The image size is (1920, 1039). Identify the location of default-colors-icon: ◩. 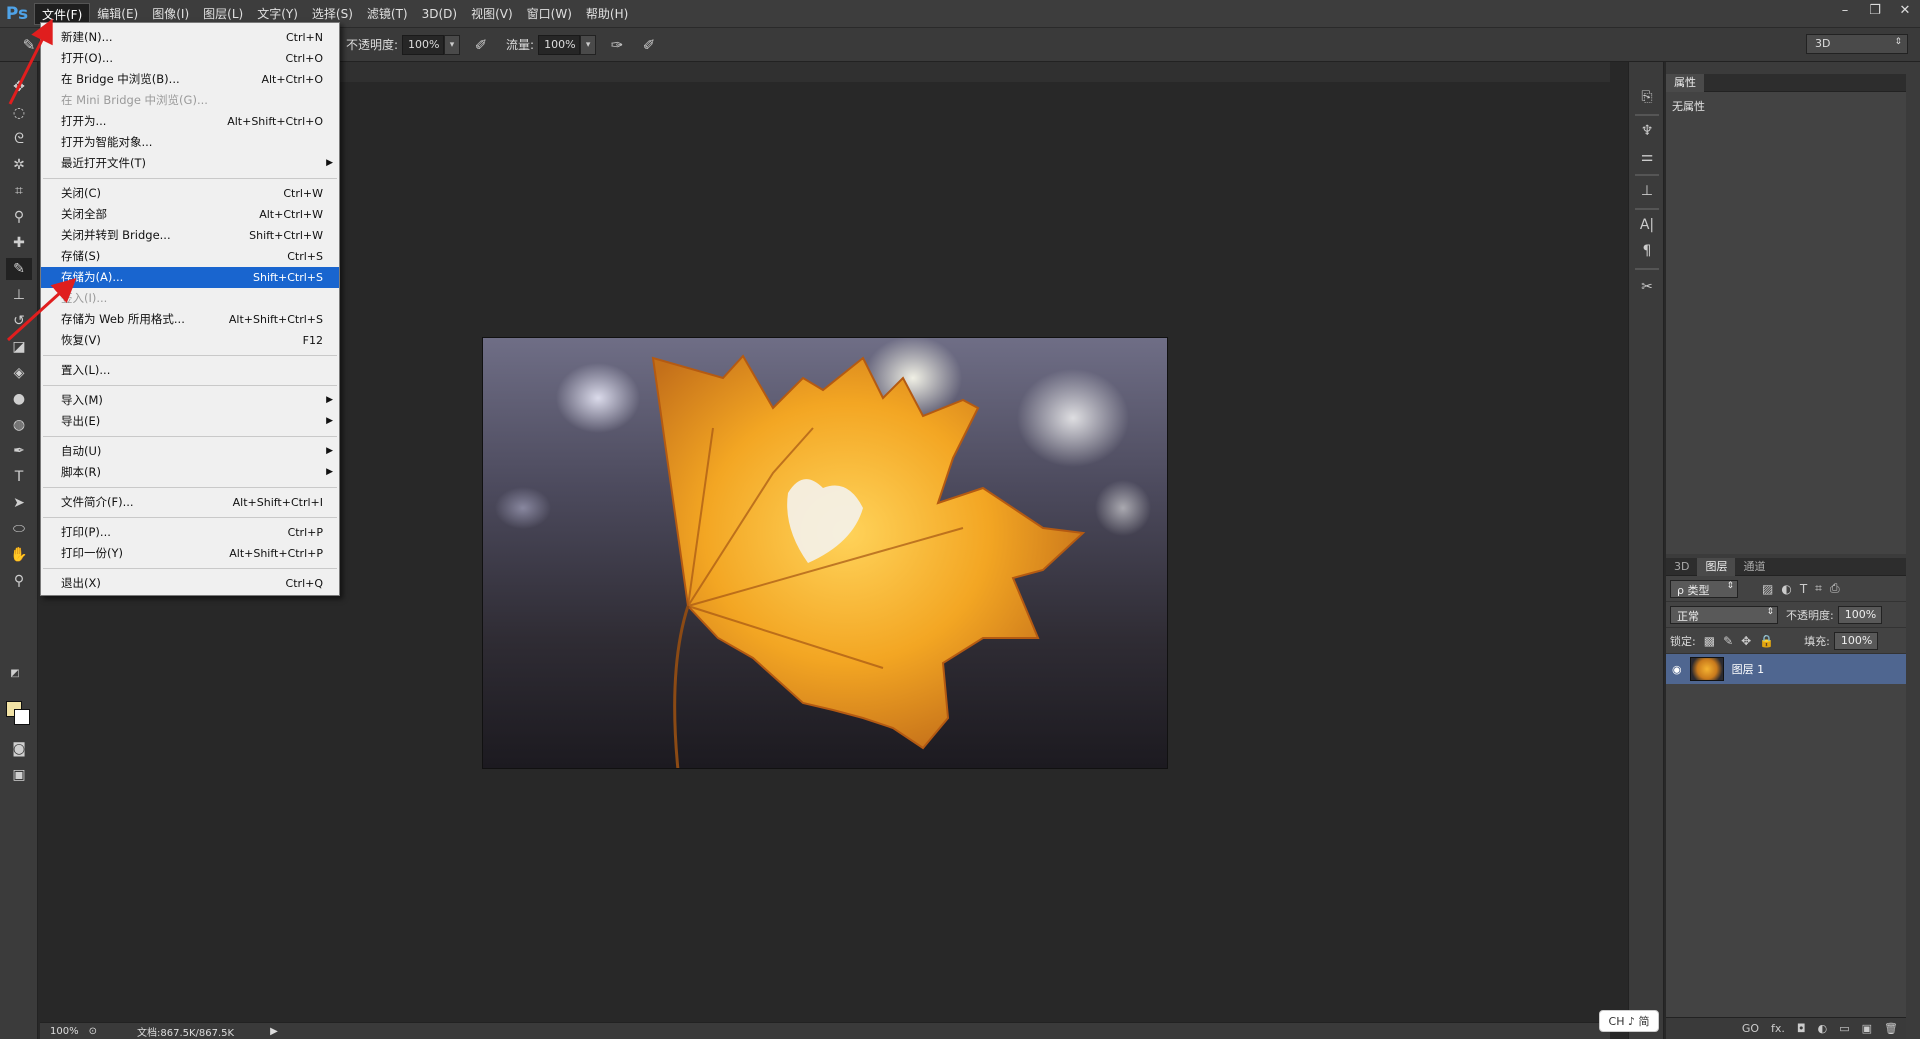
(15, 673).